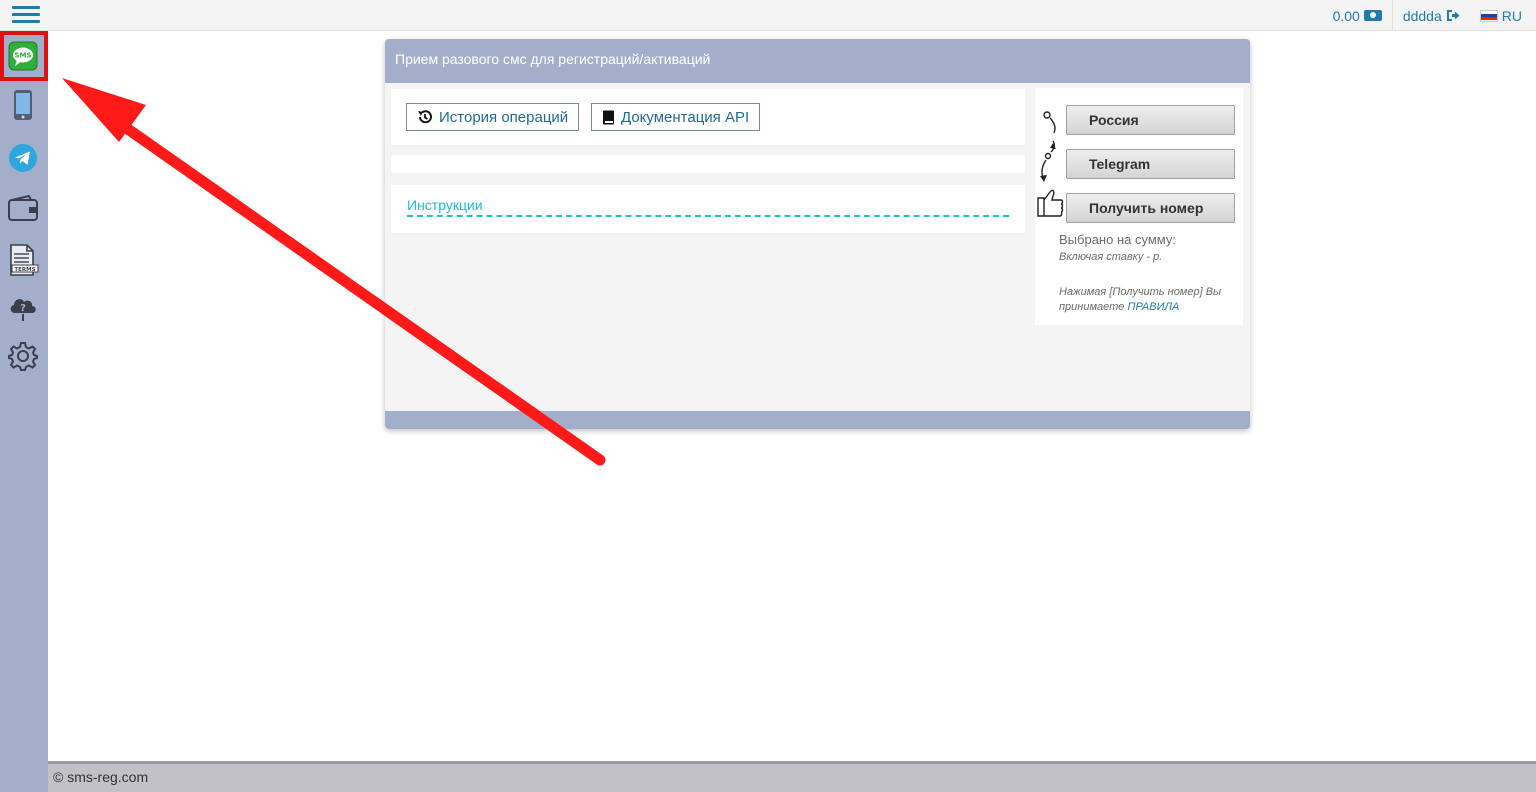  What do you see at coordinates (1346, 15) in the screenshot?
I see `balance-value: 0.00` at bounding box center [1346, 15].